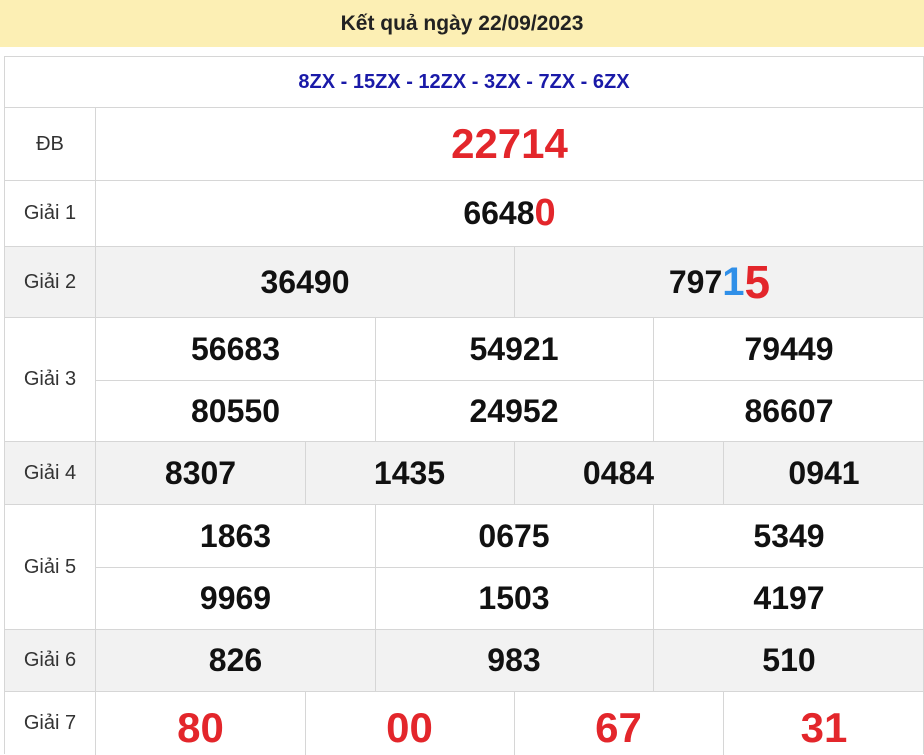  Describe the element at coordinates (618, 727) in the screenshot. I see `prize-number: 67` at that location.